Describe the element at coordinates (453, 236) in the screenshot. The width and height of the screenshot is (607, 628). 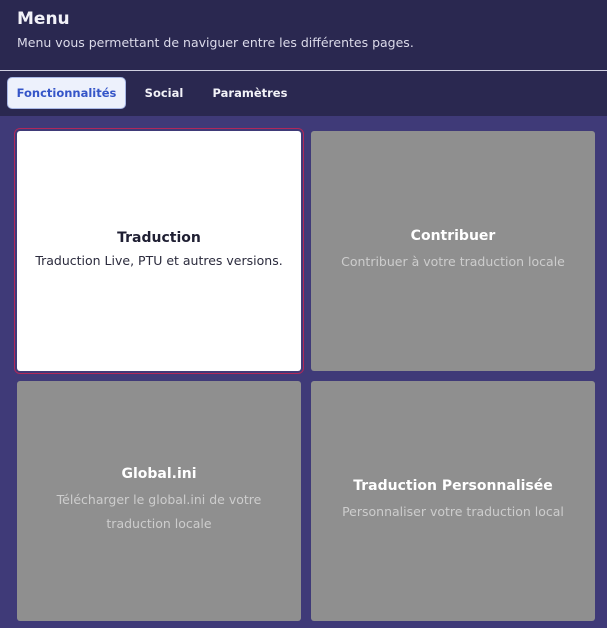
I see `card-title: Contribuer` at that location.